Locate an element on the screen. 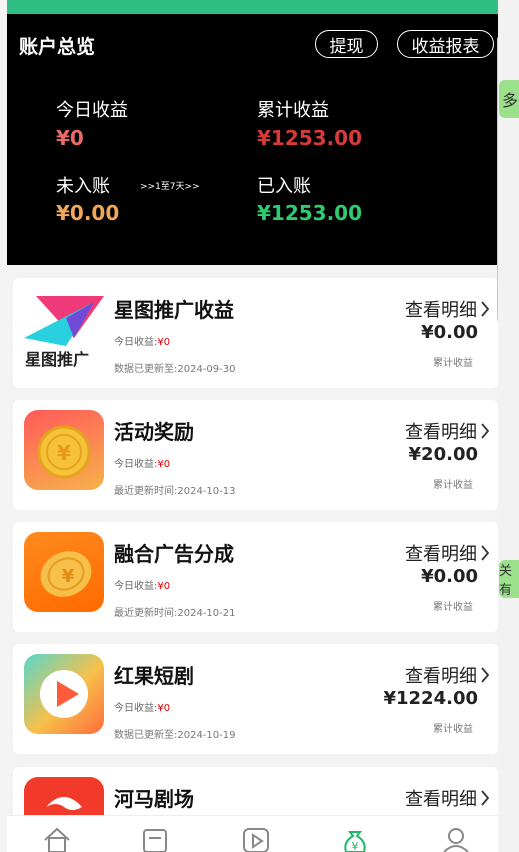  page-title: 账户总览 is located at coordinates (57, 47).